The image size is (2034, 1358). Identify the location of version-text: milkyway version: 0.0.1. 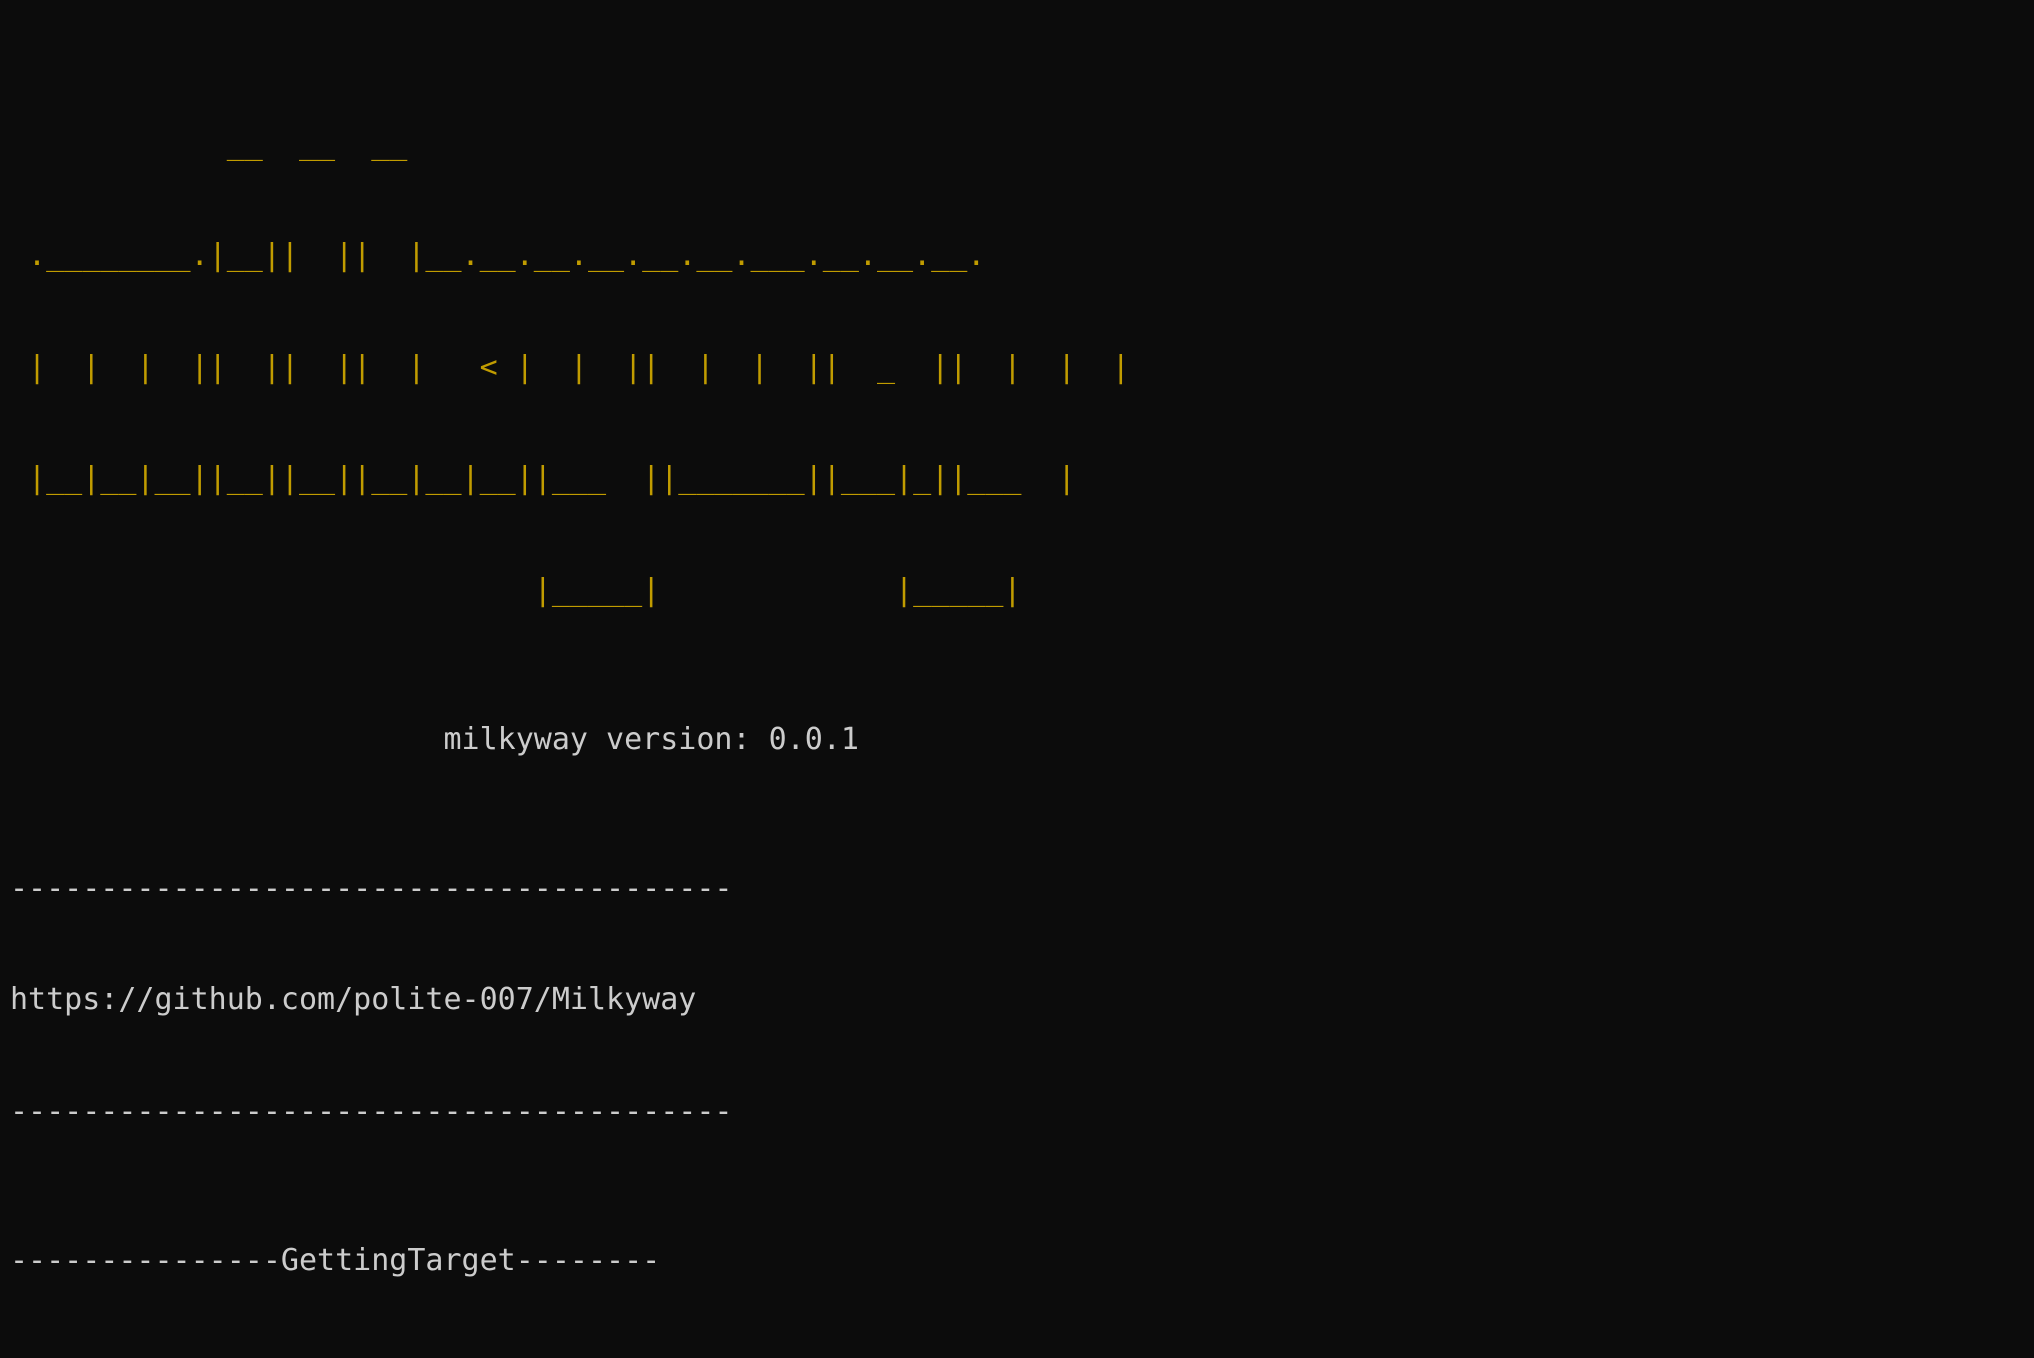
(651, 739).